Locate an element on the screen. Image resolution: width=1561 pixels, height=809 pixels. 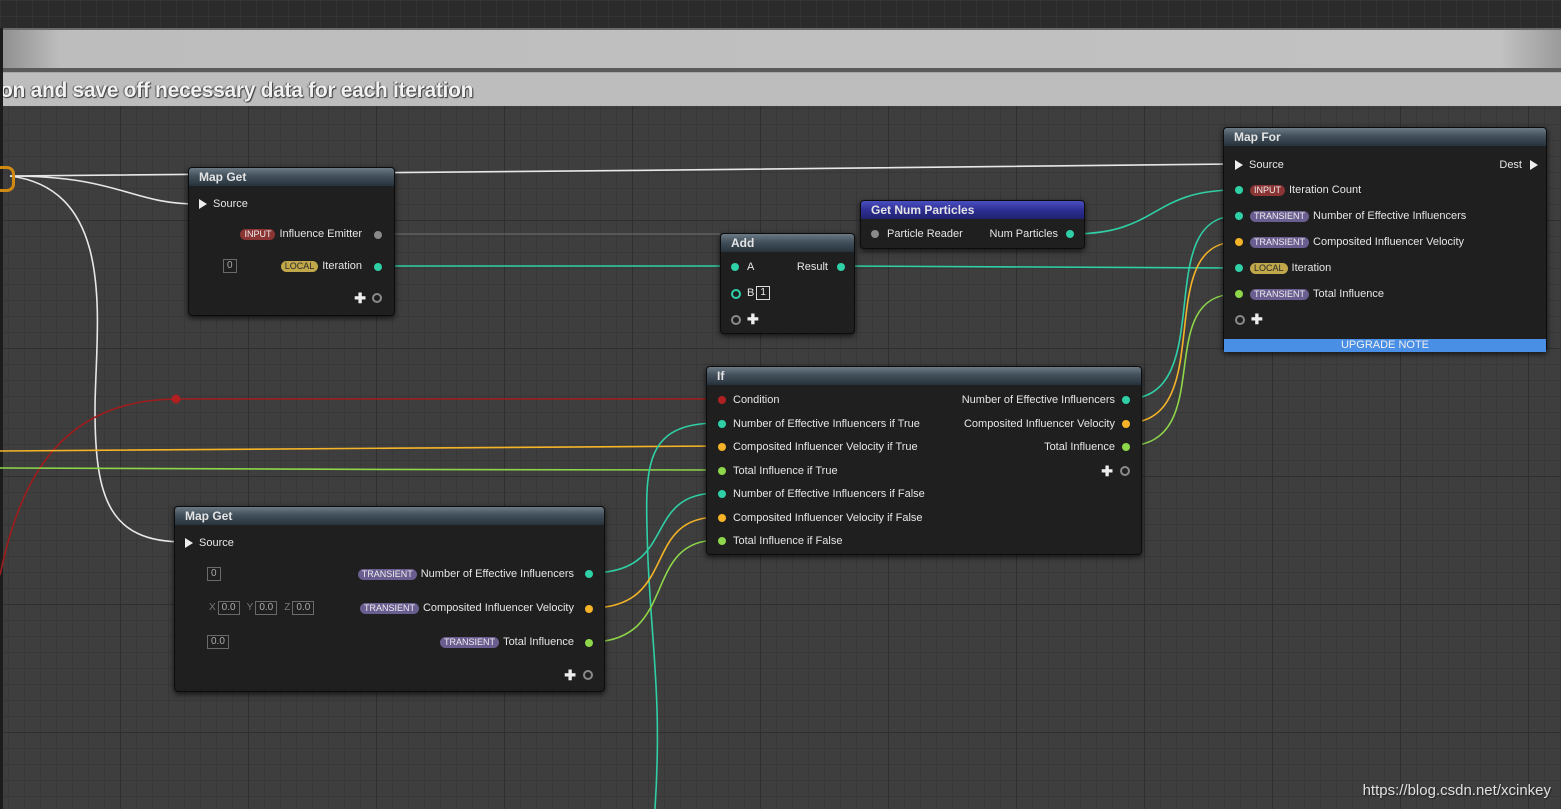
exec-output-pin is located at coordinates (1534, 165).